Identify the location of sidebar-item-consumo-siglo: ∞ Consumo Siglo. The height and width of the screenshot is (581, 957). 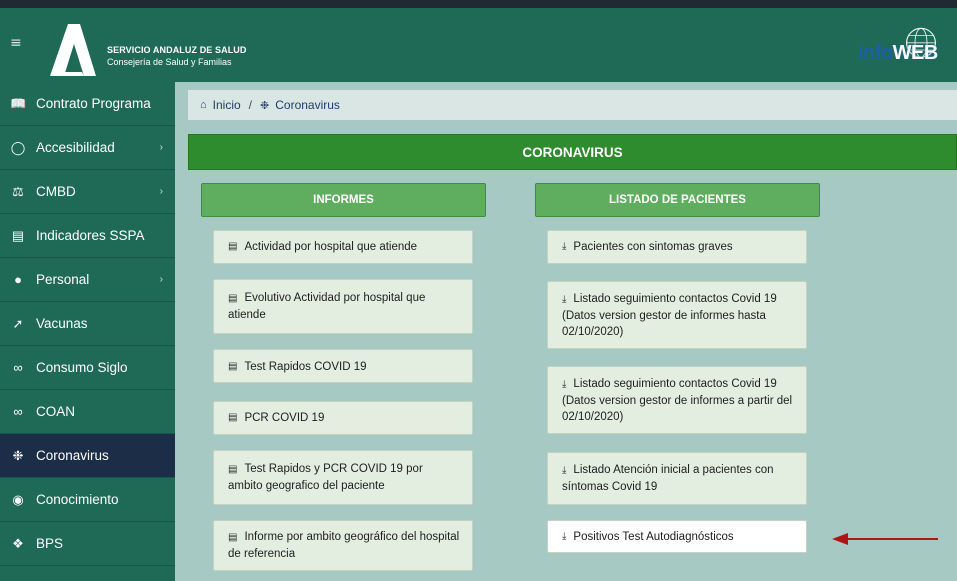
(87, 368).